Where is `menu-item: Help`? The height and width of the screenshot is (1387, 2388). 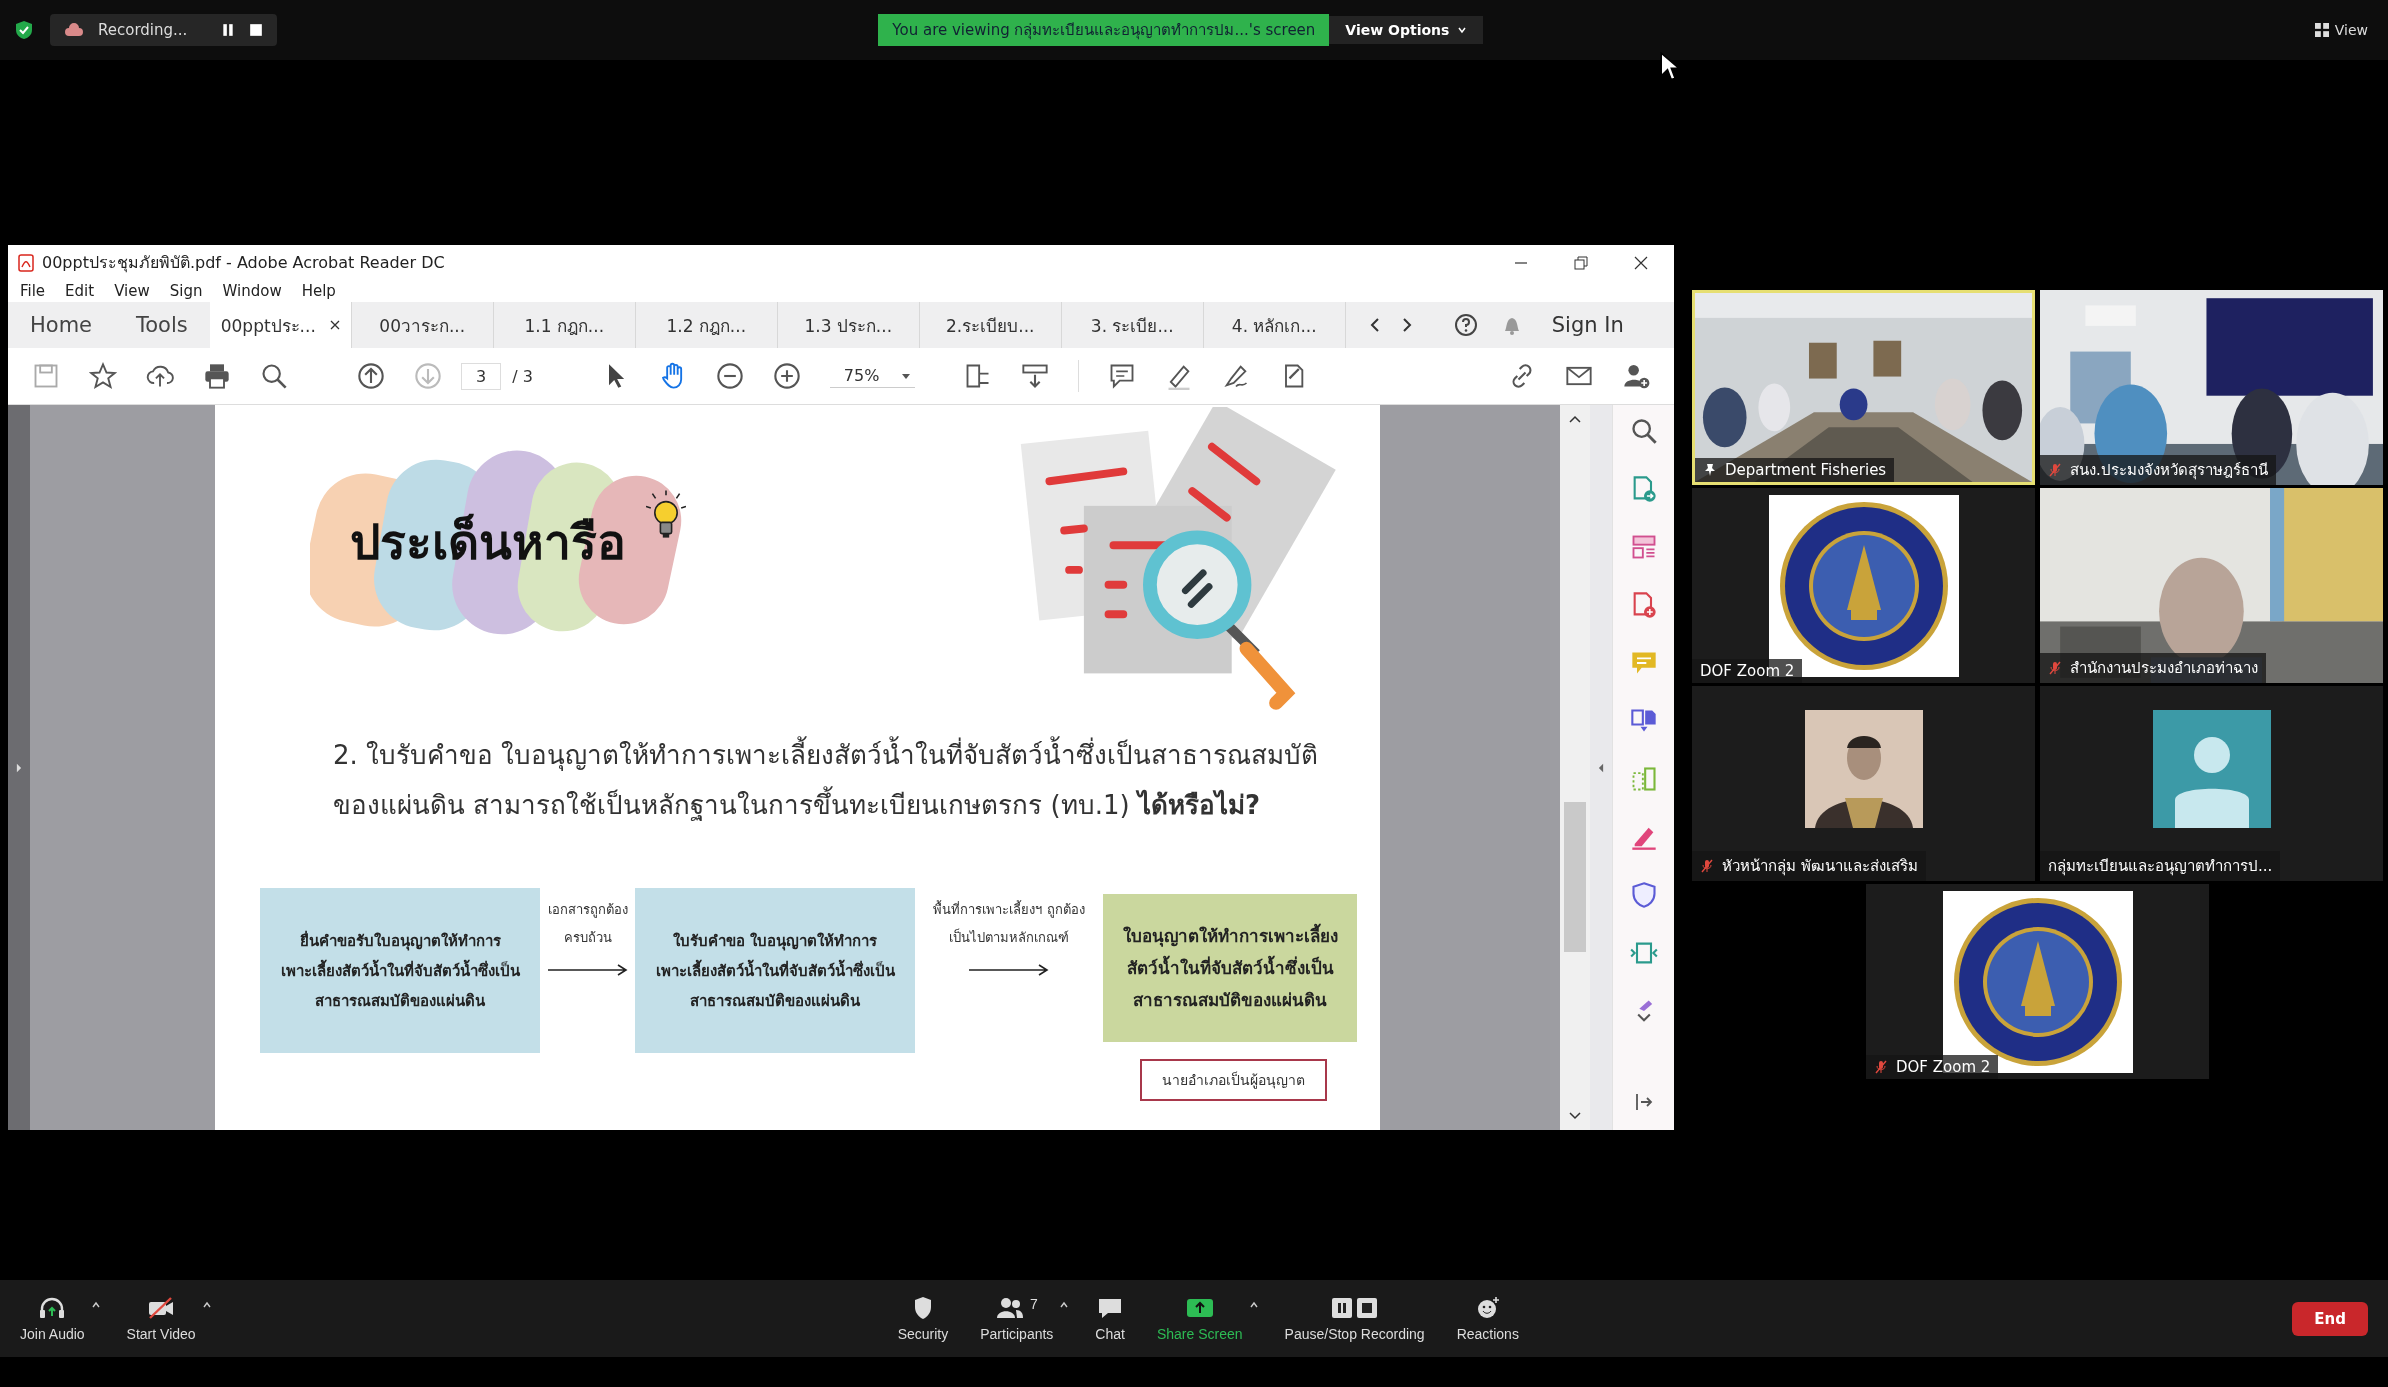
menu-item: Help is located at coordinates (318, 291).